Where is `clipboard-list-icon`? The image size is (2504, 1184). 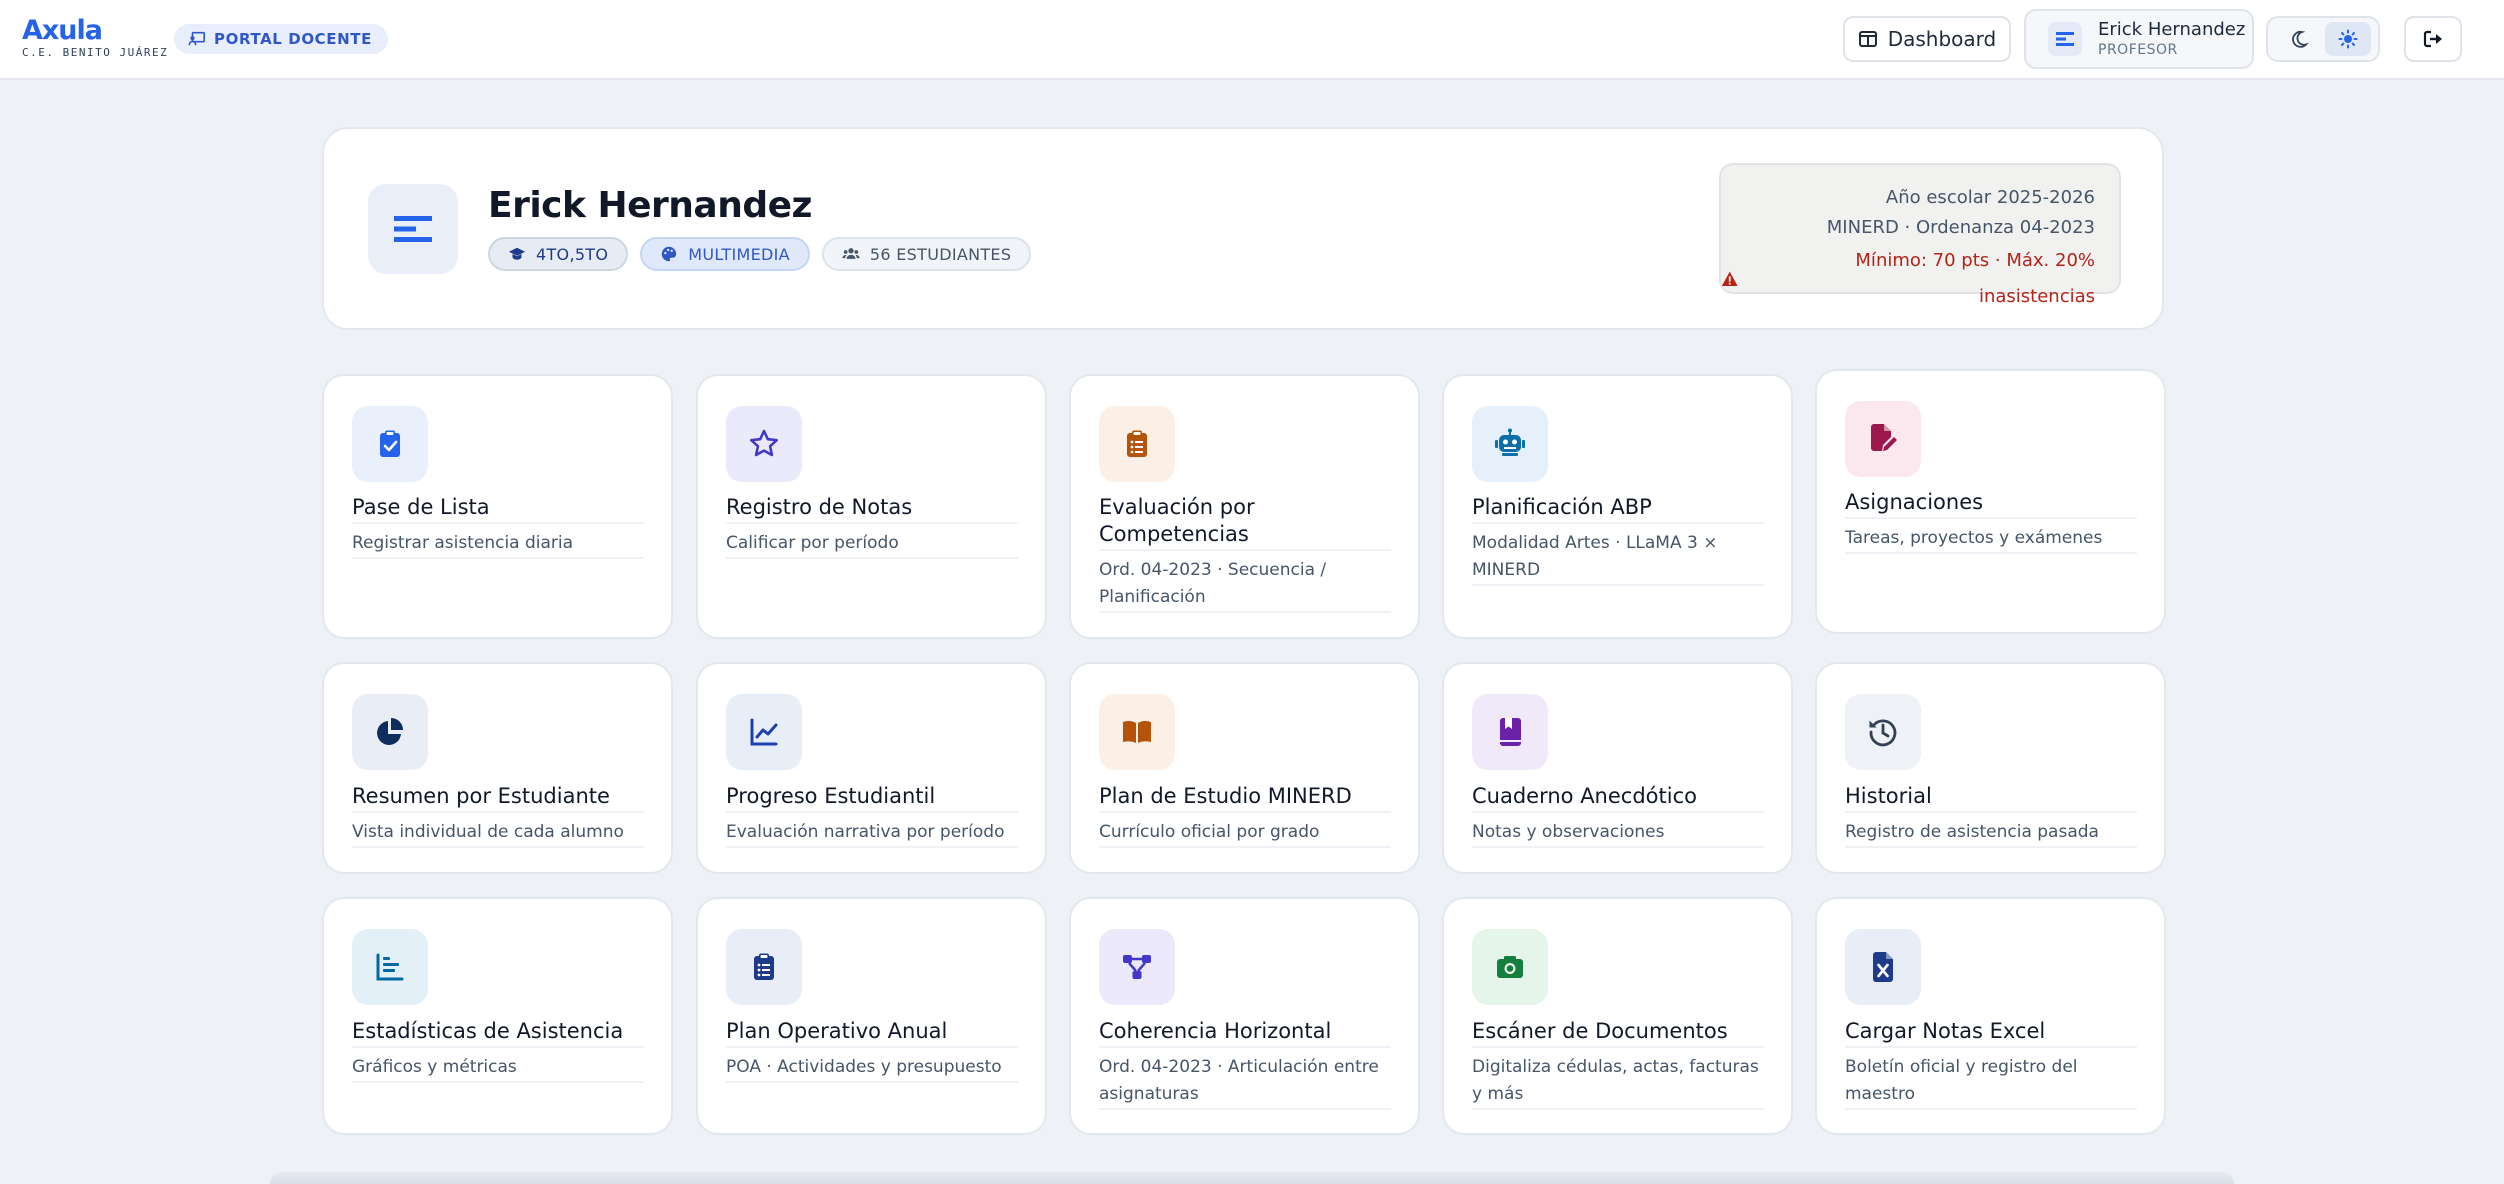 clipboard-list-icon is located at coordinates (764, 966).